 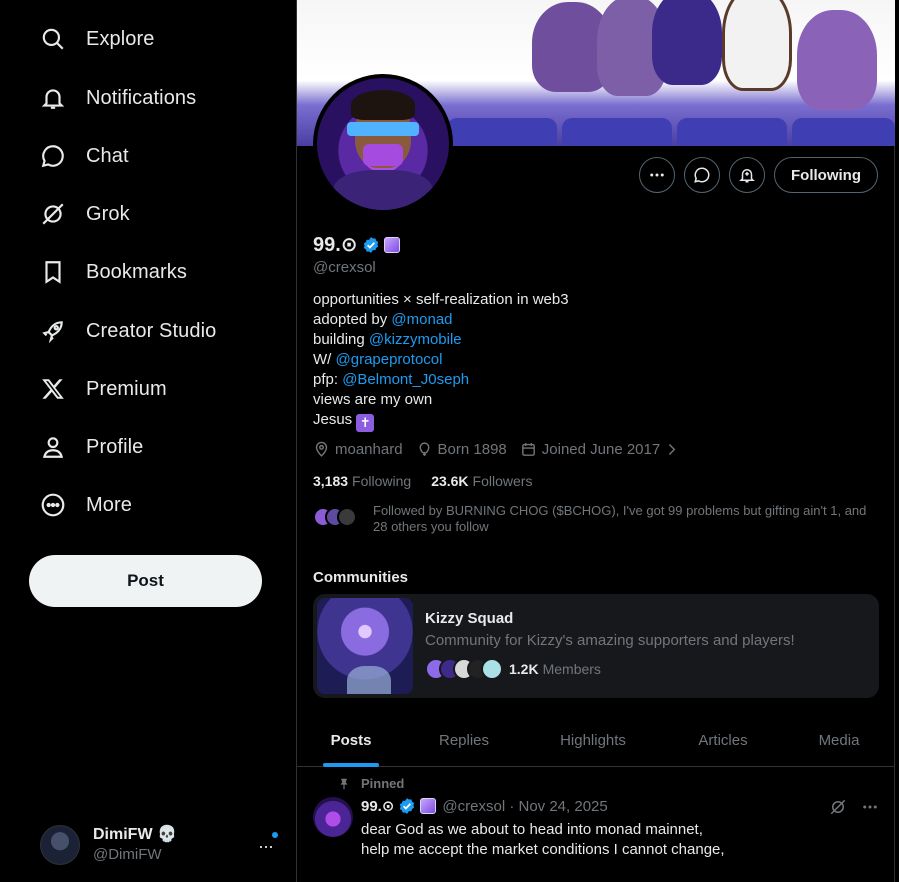 I want to click on more-options-button, so click(x=657, y=175).